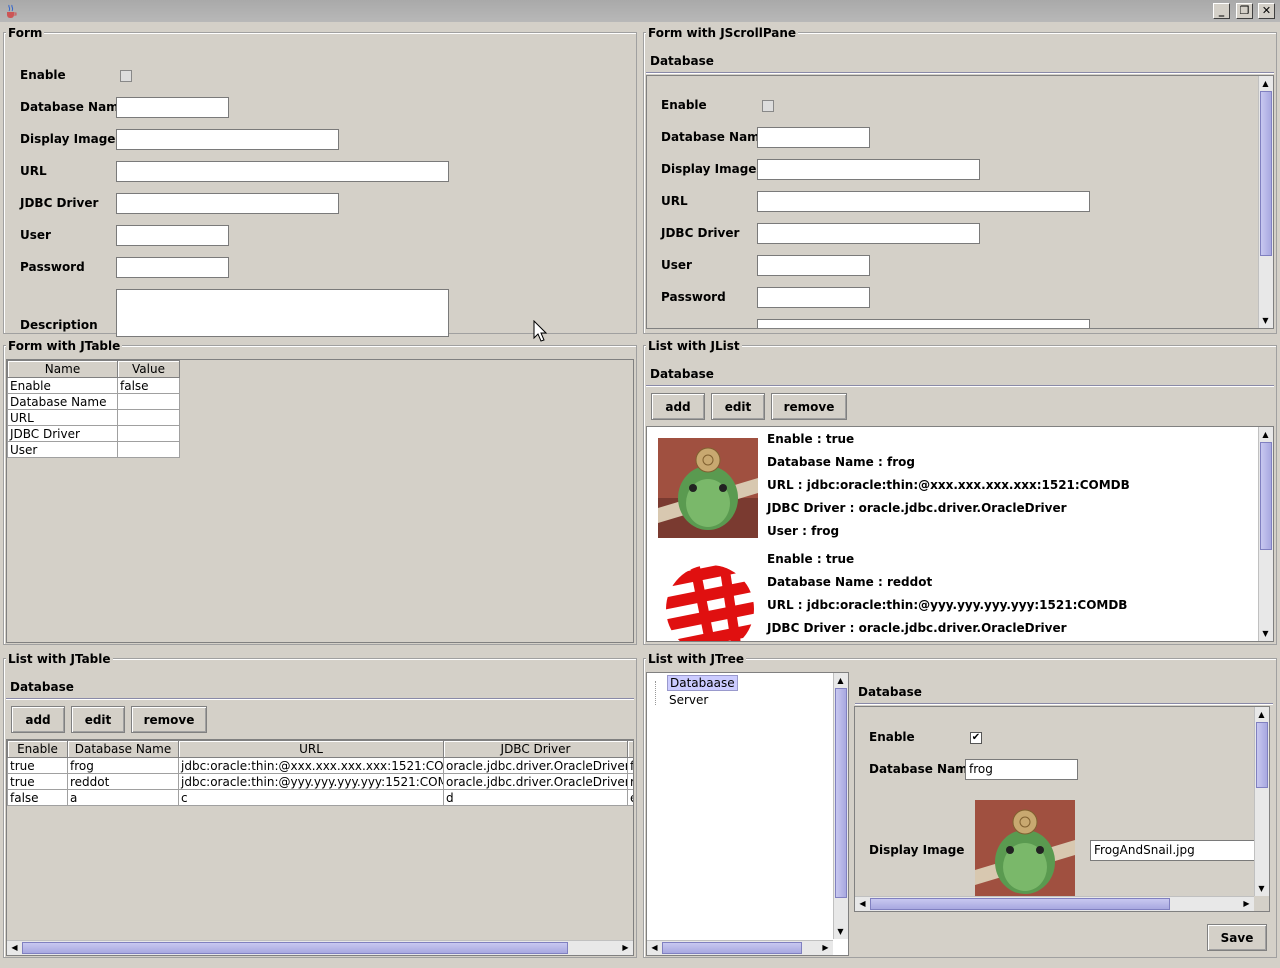  I want to click on table-cell: reddot, so click(123, 781).